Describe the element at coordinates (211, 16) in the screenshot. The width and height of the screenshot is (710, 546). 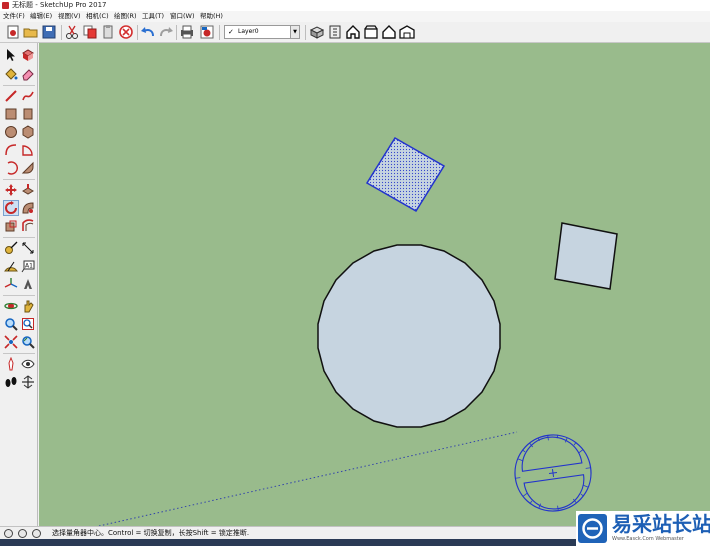
I see `menu-help: 帮助(H)` at that location.